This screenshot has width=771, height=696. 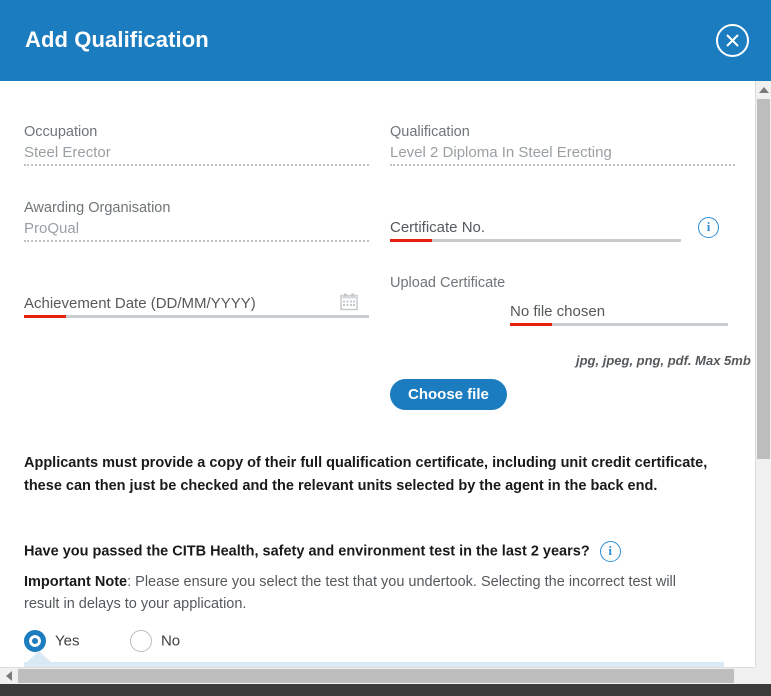 I want to click on radio-yes-indicator, so click(x=35, y=641).